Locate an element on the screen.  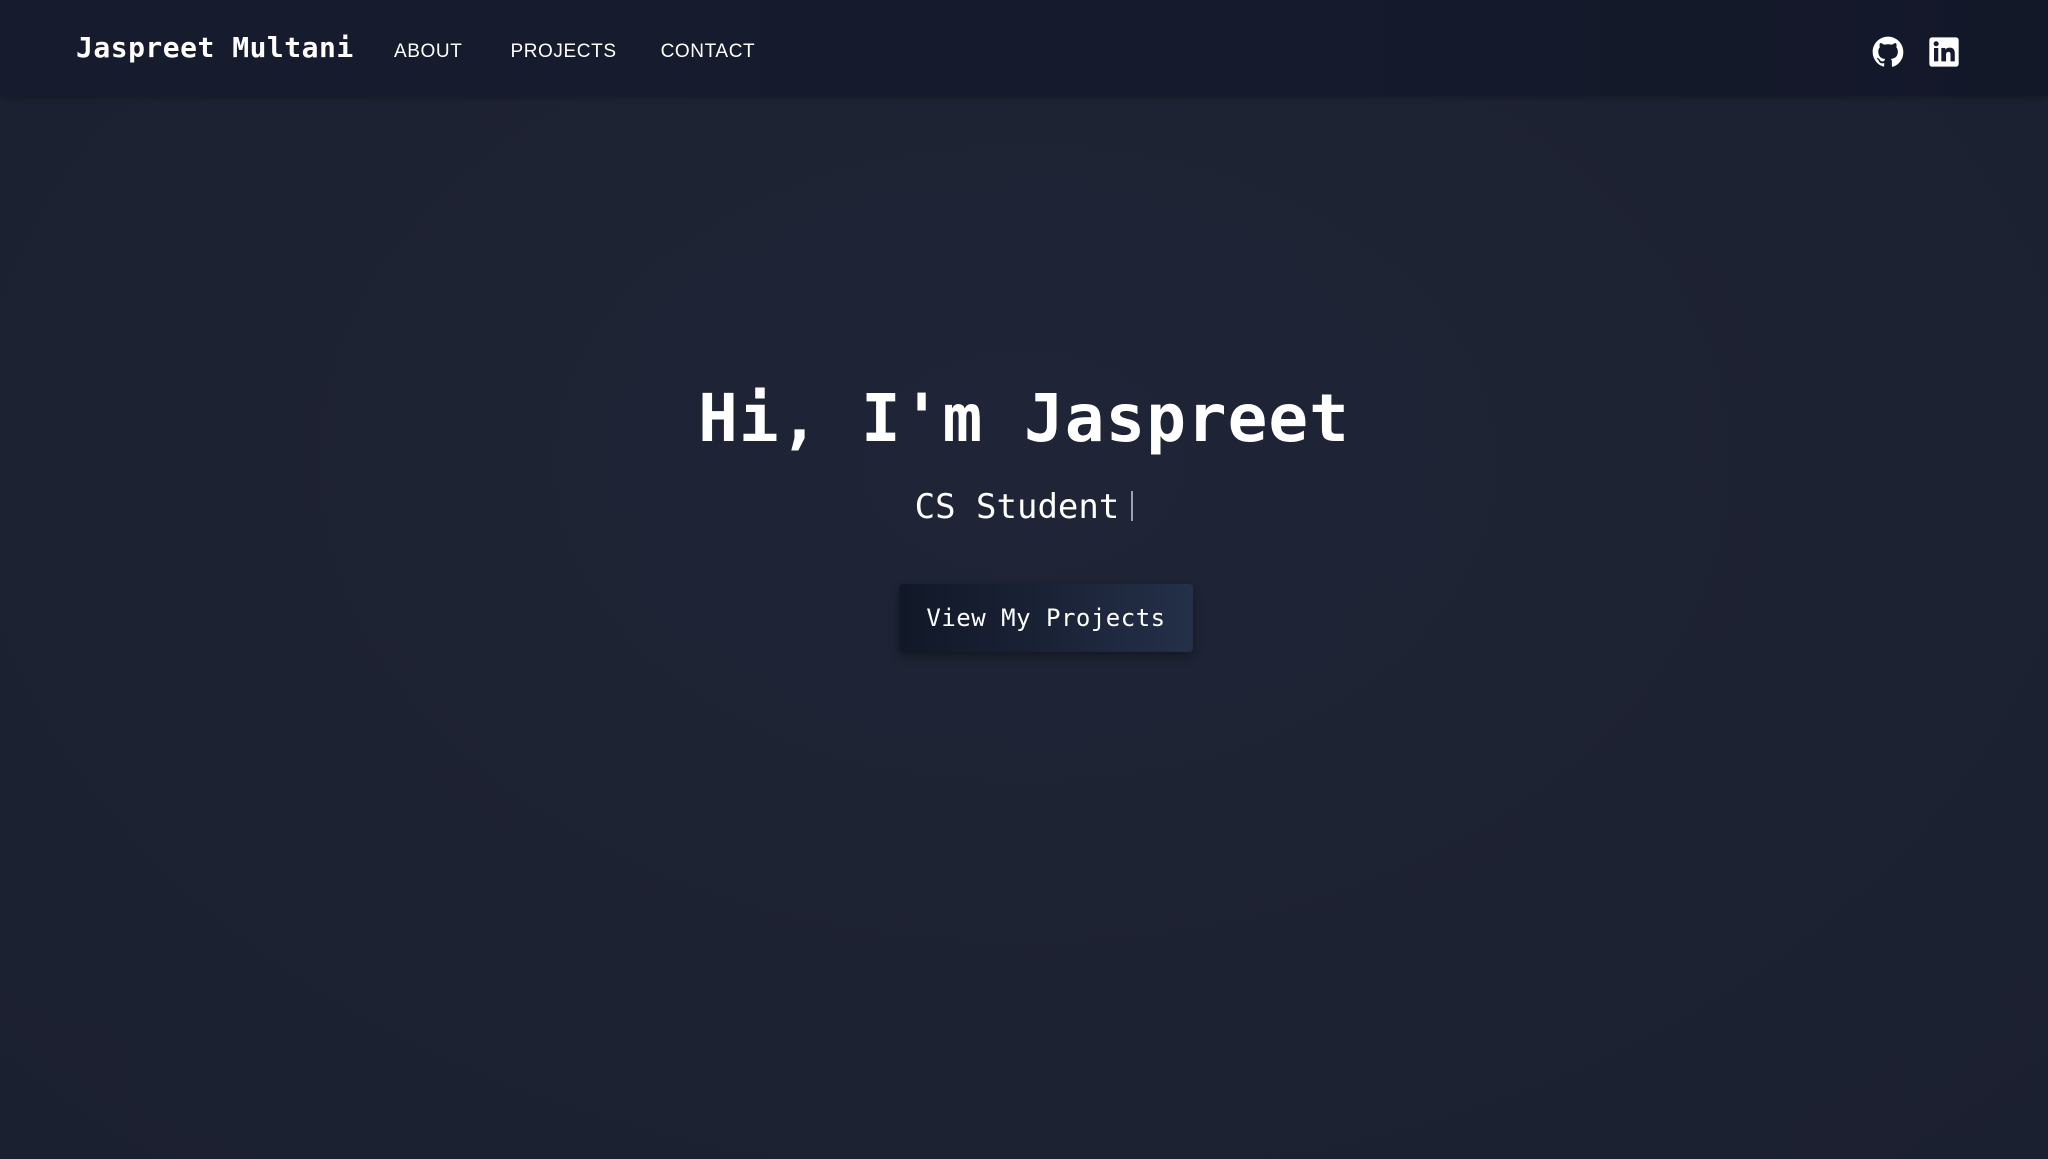
linkedin-icon is located at coordinates (1944, 52).